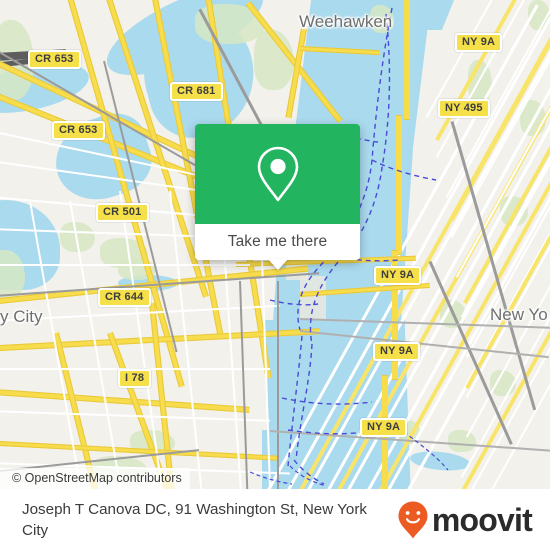 Image resolution: width=550 pixels, height=550 pixels. What do you see at coordinates (464, 108) in the screenshot?
I see `road-shield: NY 495` at bounding box center [464, 108].